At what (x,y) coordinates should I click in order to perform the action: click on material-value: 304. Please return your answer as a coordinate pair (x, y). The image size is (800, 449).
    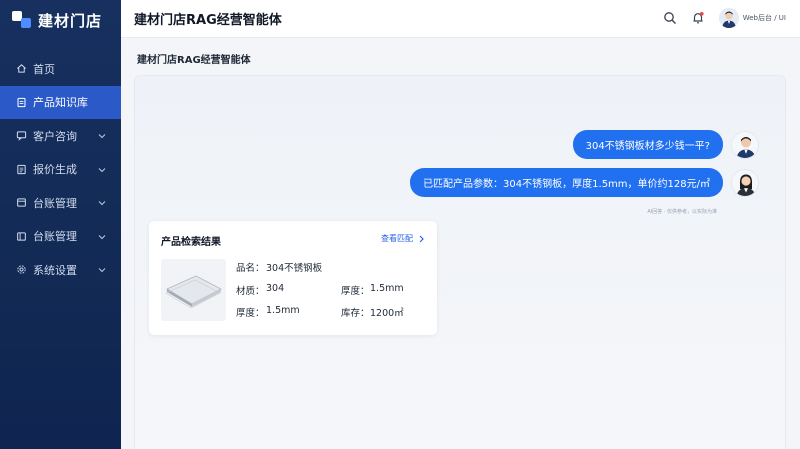
    Looking at the image, I should click on (275, 288).